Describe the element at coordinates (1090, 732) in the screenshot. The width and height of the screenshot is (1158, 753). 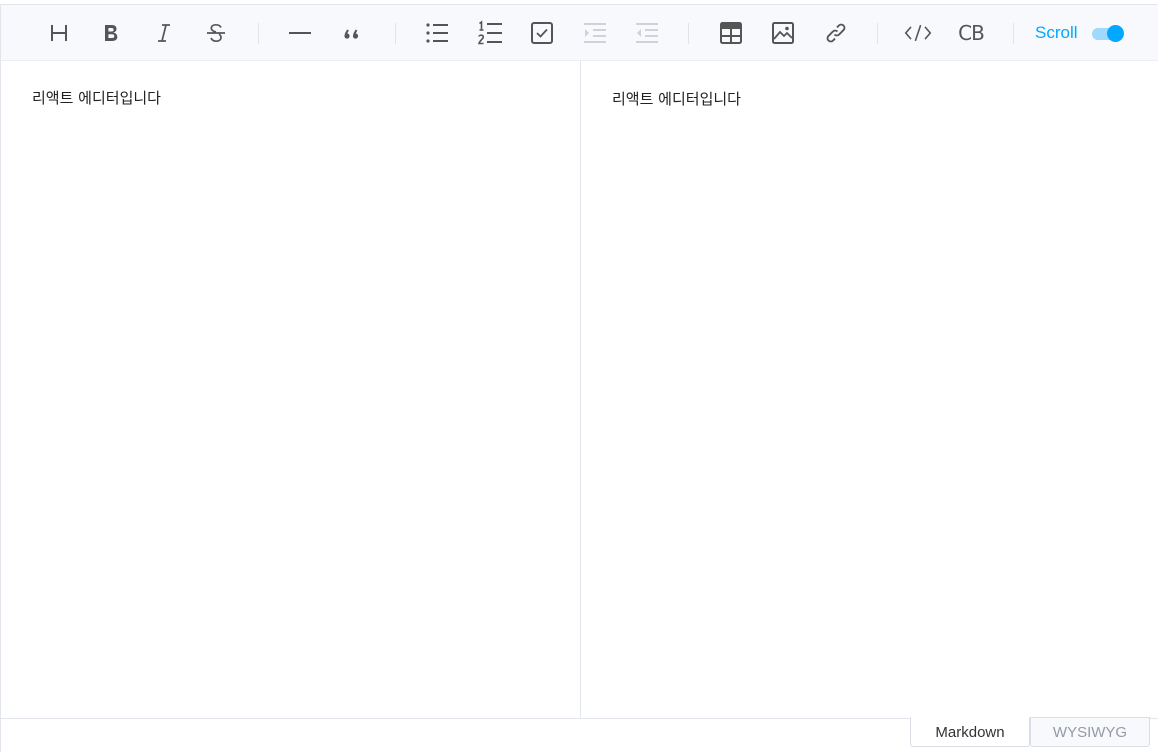
I see `wysiwyg-mode-tab: WYSIWYG` at that location.